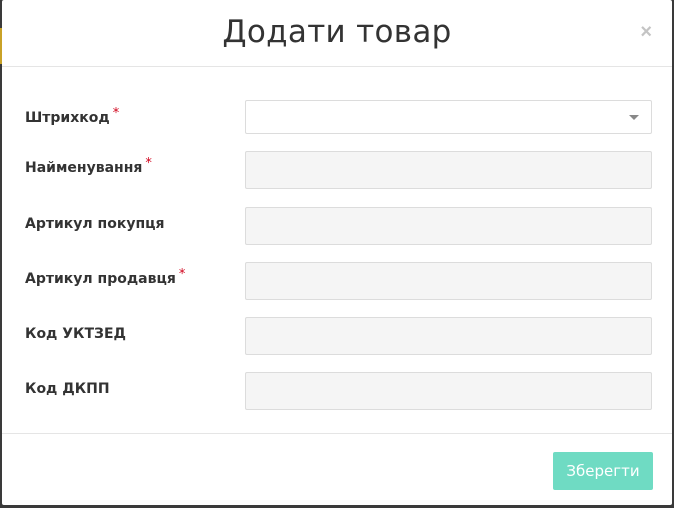 This screenshot has width=674, height=508. Describe the element at coordinates (448, 391) in the screenshot. I see `dkpp-field` at that location.